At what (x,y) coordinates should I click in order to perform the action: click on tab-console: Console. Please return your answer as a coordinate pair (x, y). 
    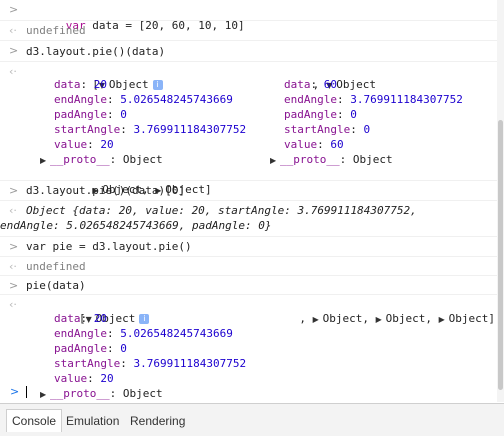
    Looking at the image, I should click on (34, 420).